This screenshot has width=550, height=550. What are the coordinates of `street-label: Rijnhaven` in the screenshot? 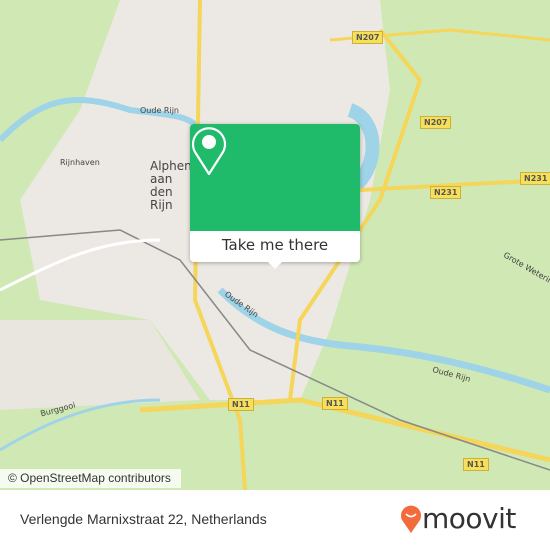 It's located at (80, 162).